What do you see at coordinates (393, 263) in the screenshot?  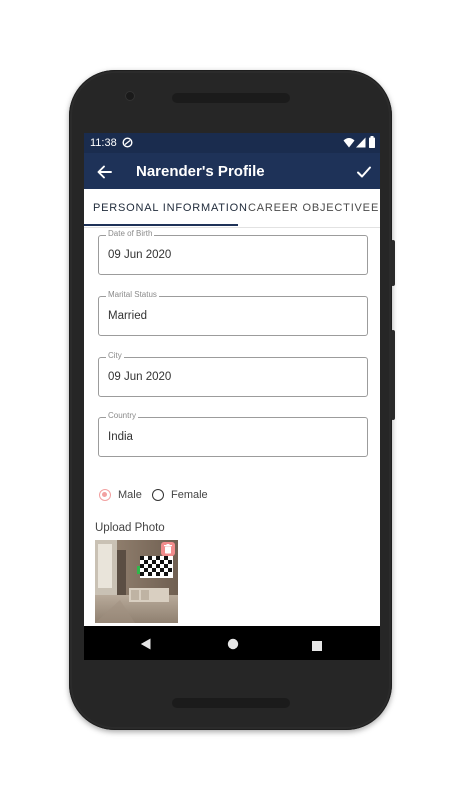 I see `power-button` at bounding box center [393, 263].